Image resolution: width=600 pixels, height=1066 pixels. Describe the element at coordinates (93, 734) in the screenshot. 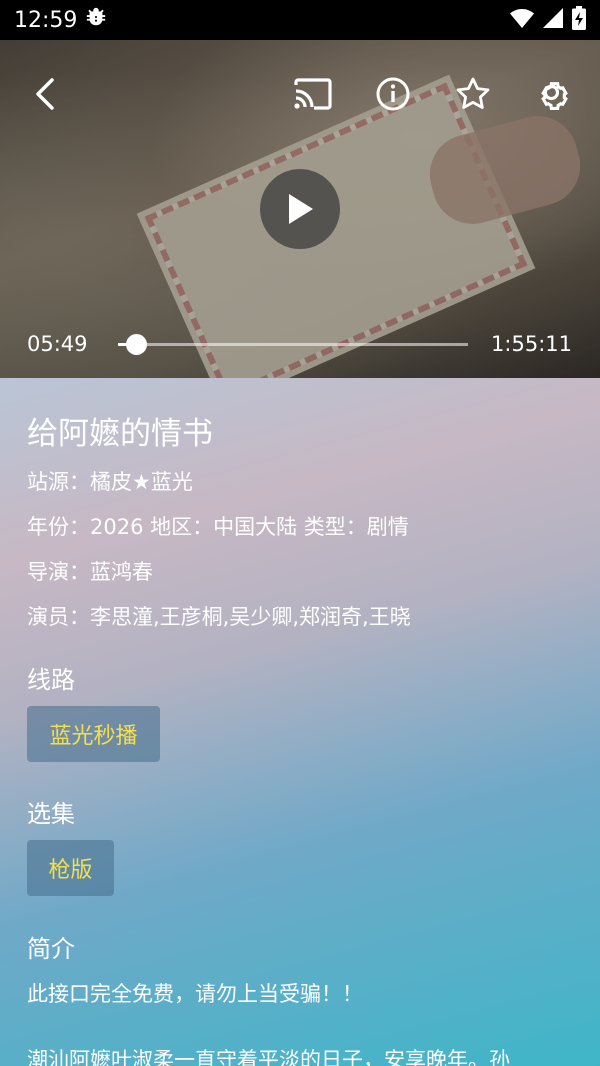

I see `route-chip: 蓝光秒播` at that location.